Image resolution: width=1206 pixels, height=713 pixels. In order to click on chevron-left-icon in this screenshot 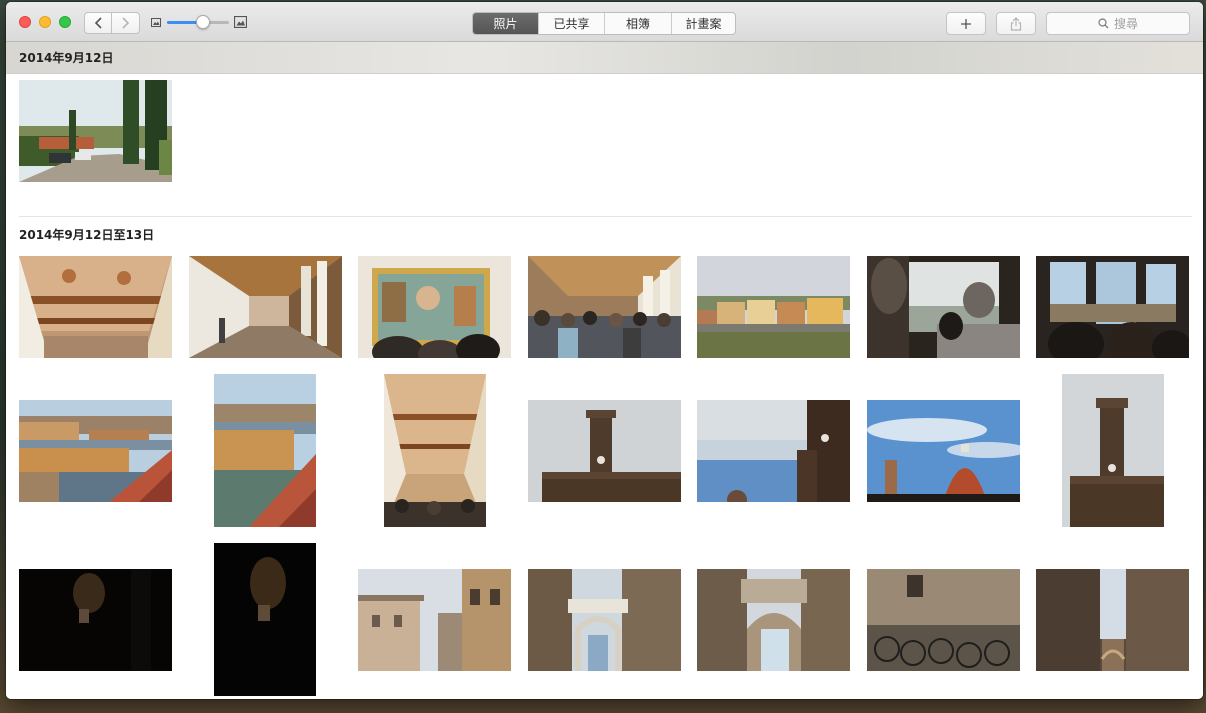, I will do `click(98, 23)`.